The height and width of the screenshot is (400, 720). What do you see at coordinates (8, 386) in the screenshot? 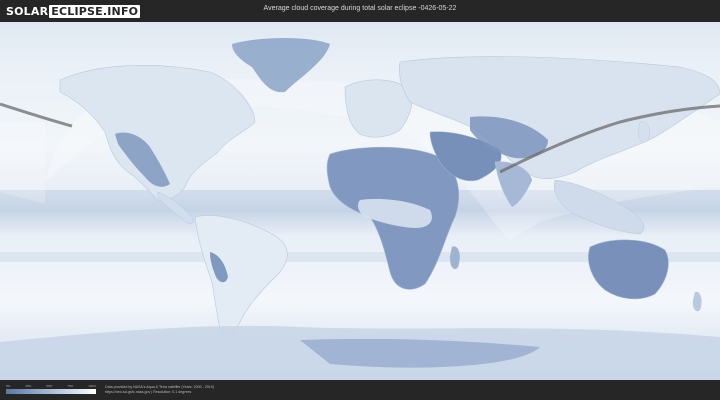
I see `scale-tick: 0%` at bounding box center [8, 386].